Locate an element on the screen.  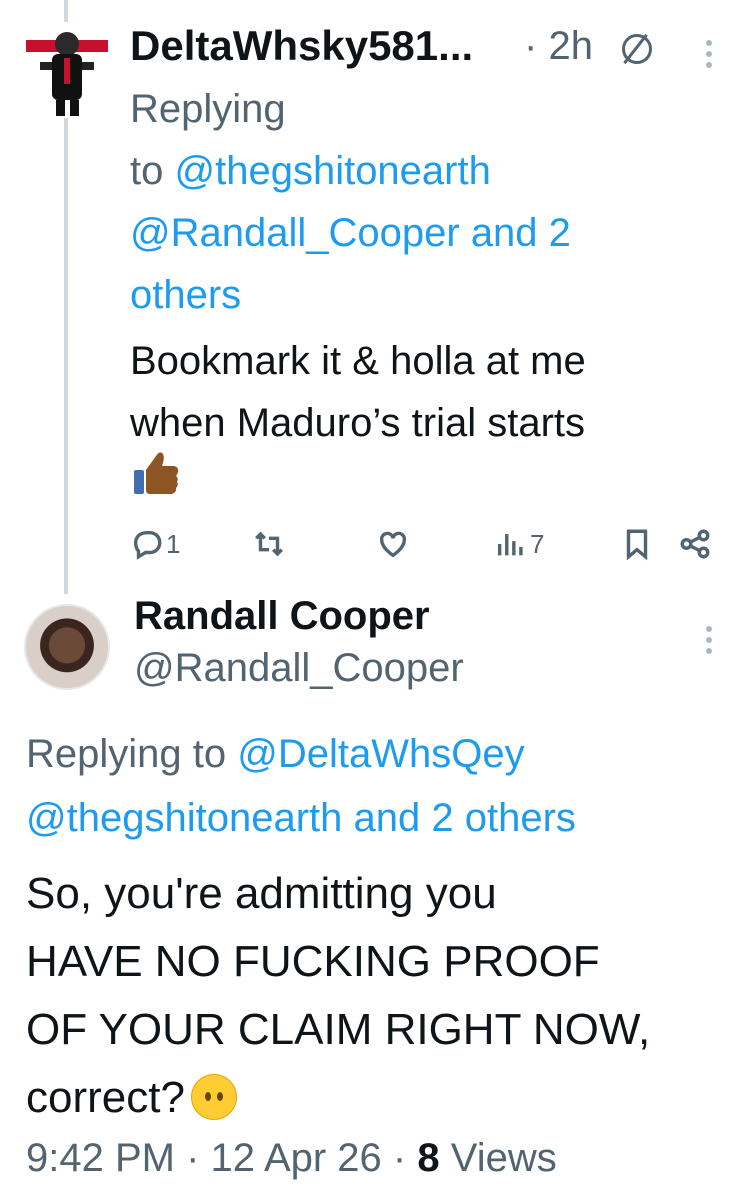
views-count: 8 is located at coordinates (428, 1158).